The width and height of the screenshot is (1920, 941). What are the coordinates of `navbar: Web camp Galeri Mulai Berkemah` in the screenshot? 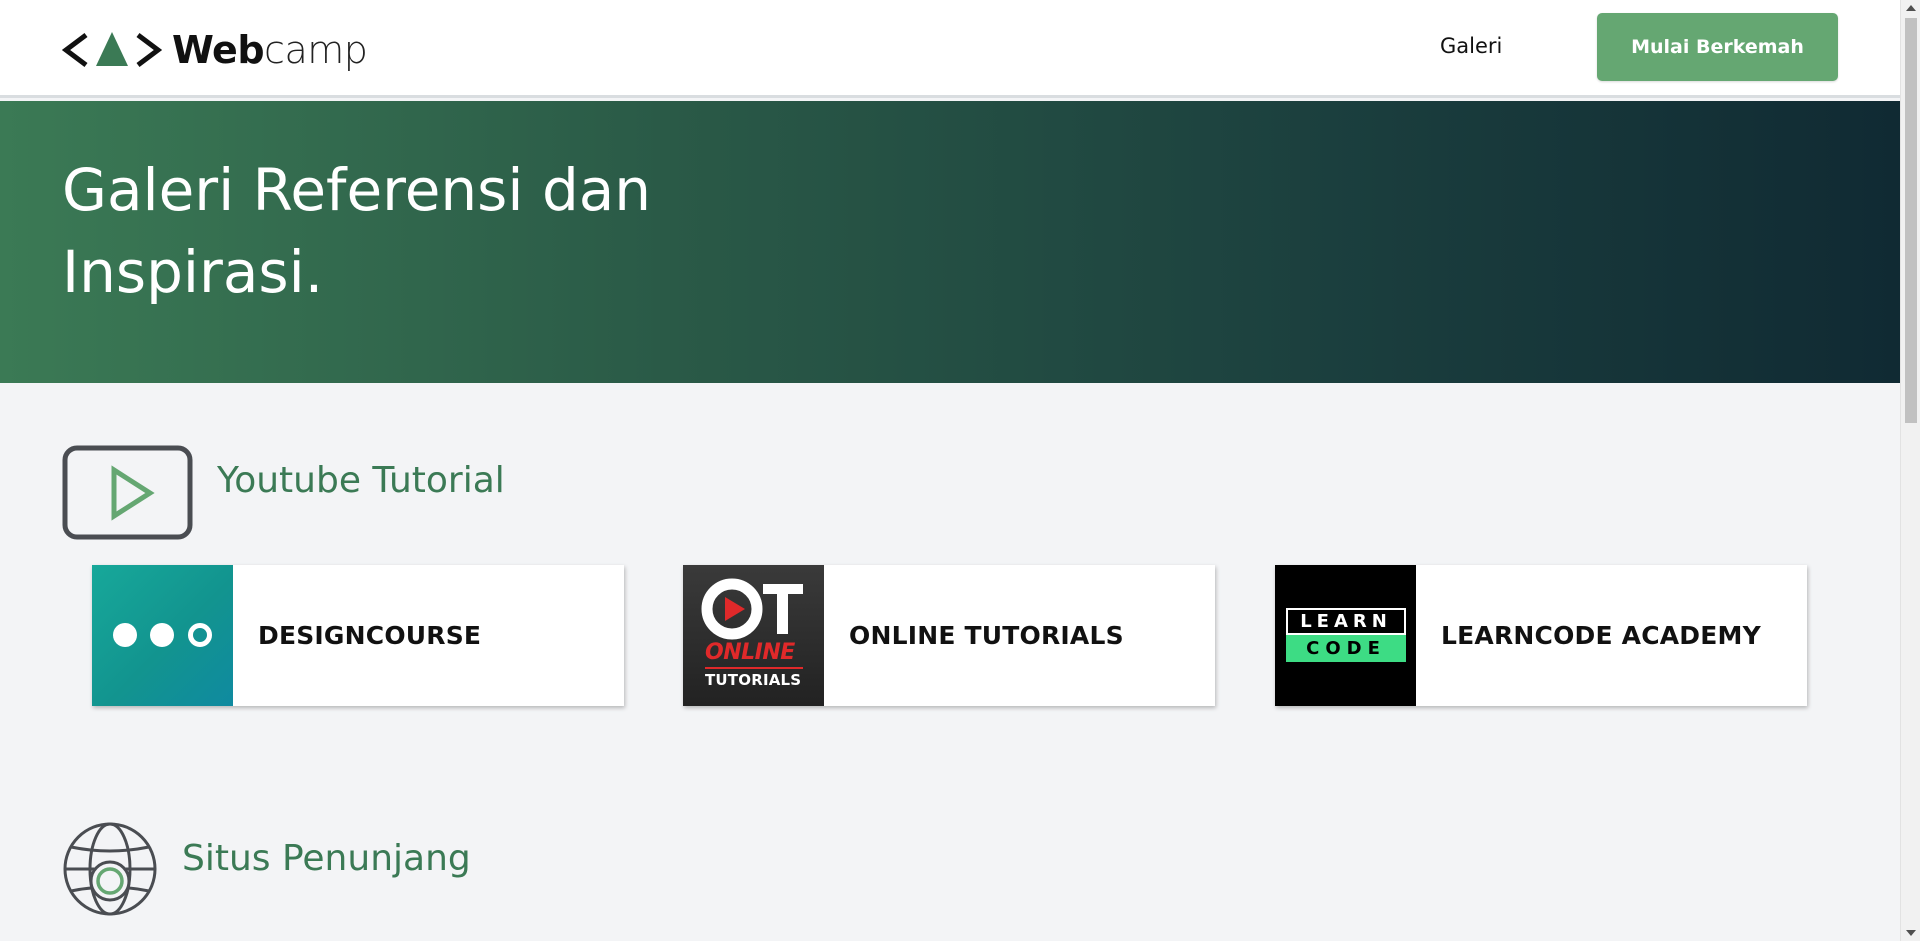 It's located at (950, 49).